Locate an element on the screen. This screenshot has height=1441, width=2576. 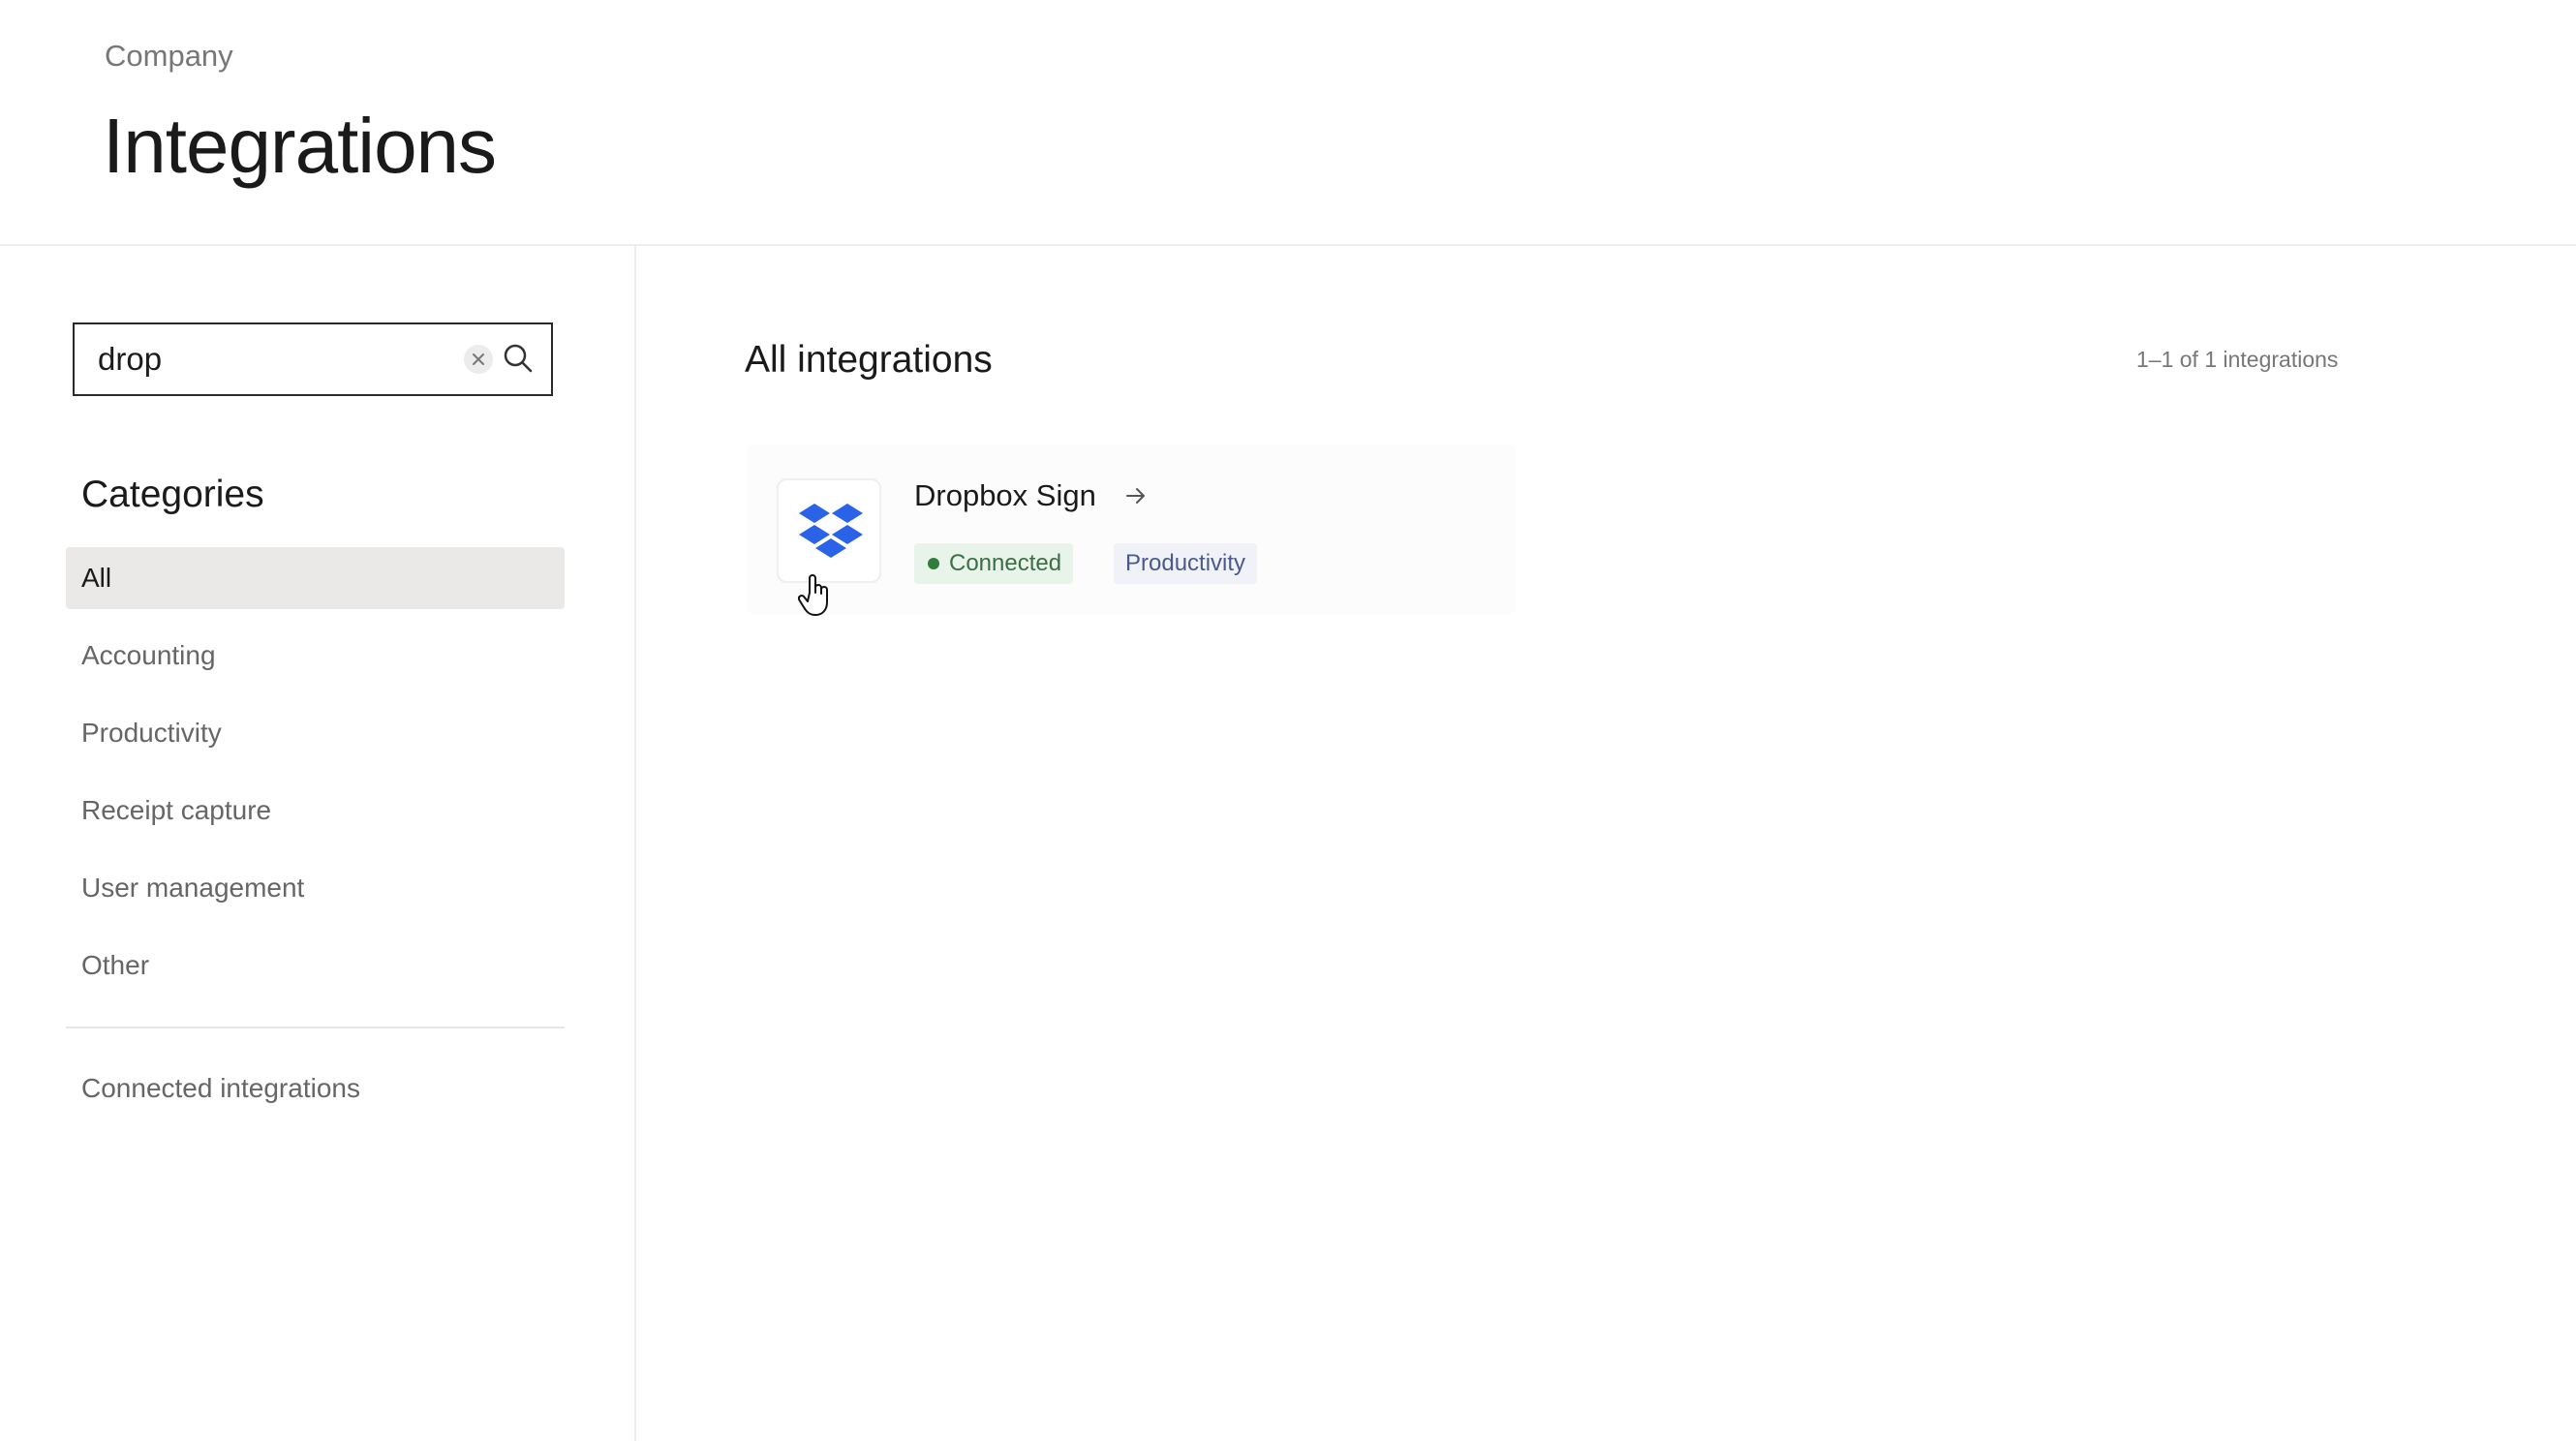
search-icon is located at coordinates (518, 358).